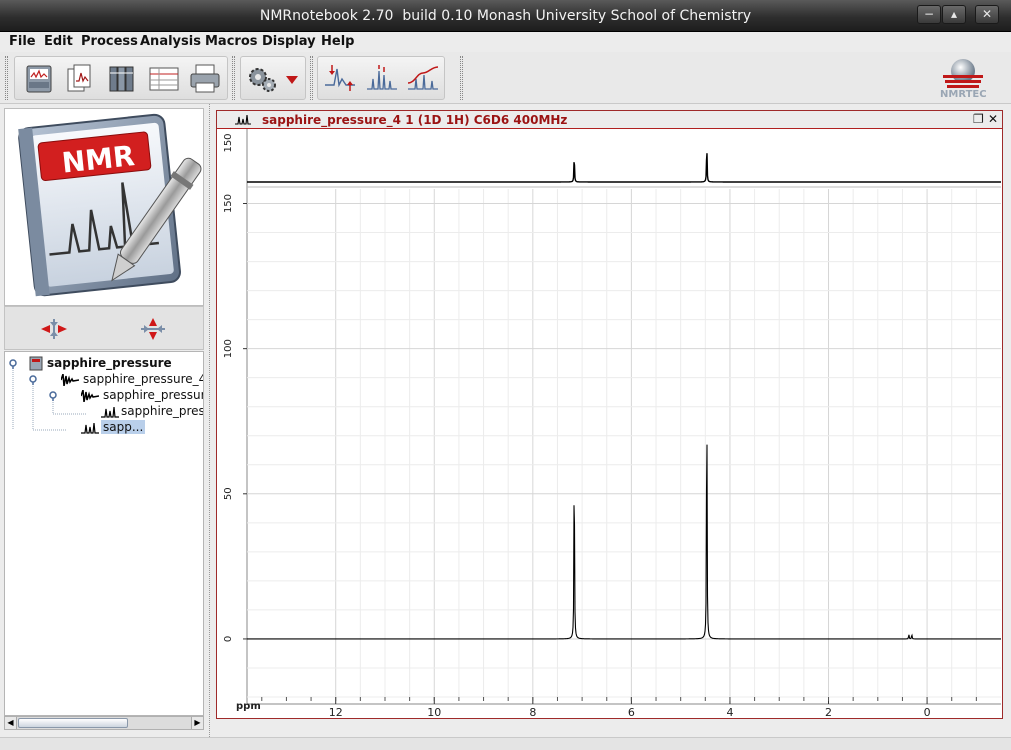 The width and height of the screenshot is (1011, 750). Describe the element at coordinates (963, 94) in the screenshot. I see `nmrtec-label: NMRTEC` at that location.